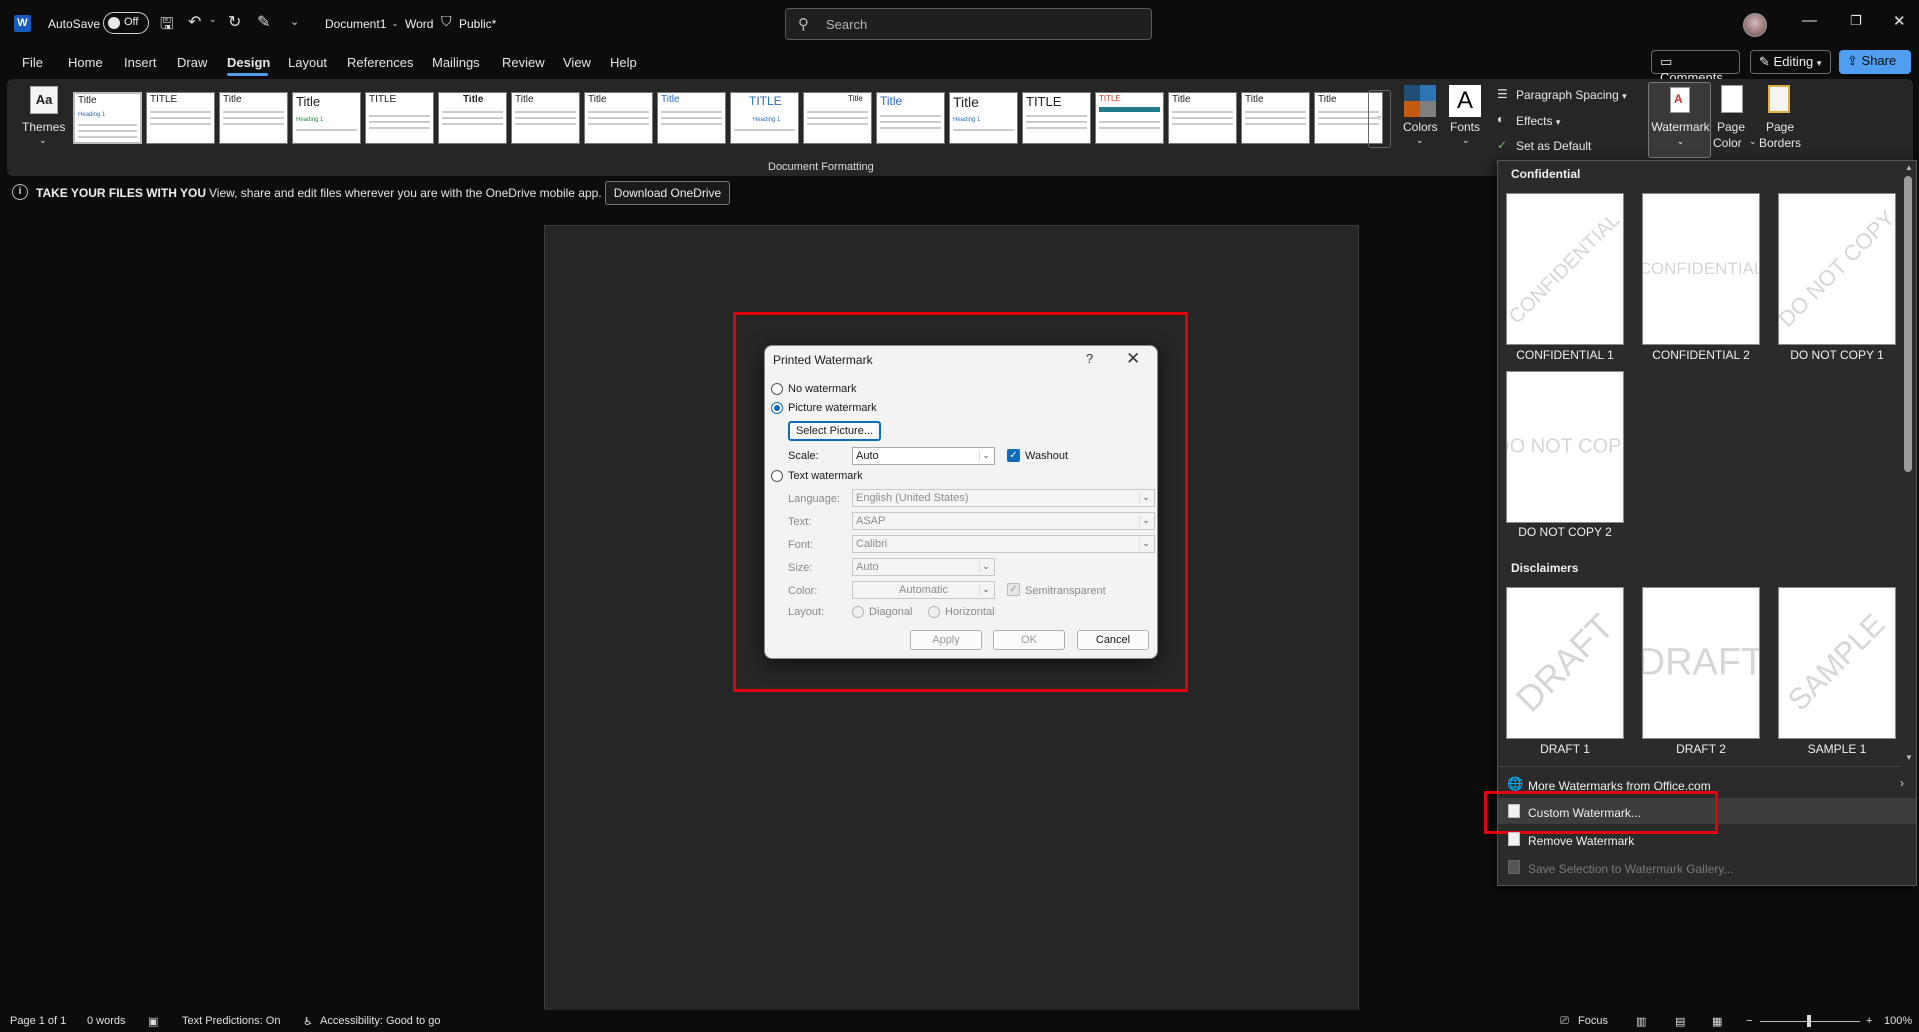  I want to click on tab-references: References, so click(380, 62).